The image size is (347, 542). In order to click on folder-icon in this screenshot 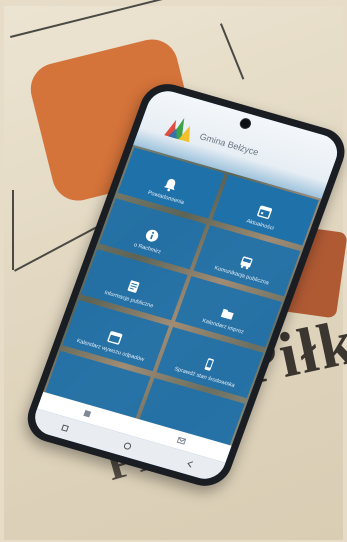, I will do `click(227, 314)`.